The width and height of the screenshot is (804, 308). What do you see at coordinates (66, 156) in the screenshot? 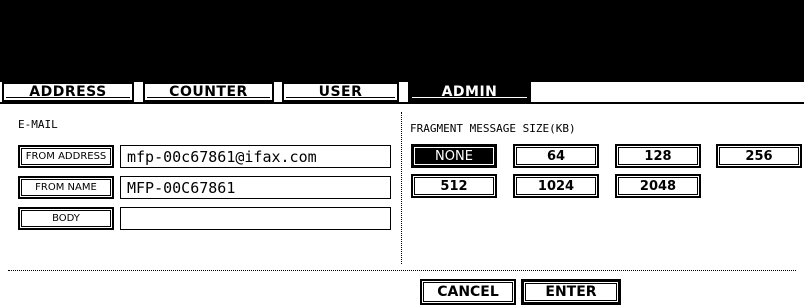
I see `from-address-button: FROM ADDRESS` at bounding box center [66, 156].